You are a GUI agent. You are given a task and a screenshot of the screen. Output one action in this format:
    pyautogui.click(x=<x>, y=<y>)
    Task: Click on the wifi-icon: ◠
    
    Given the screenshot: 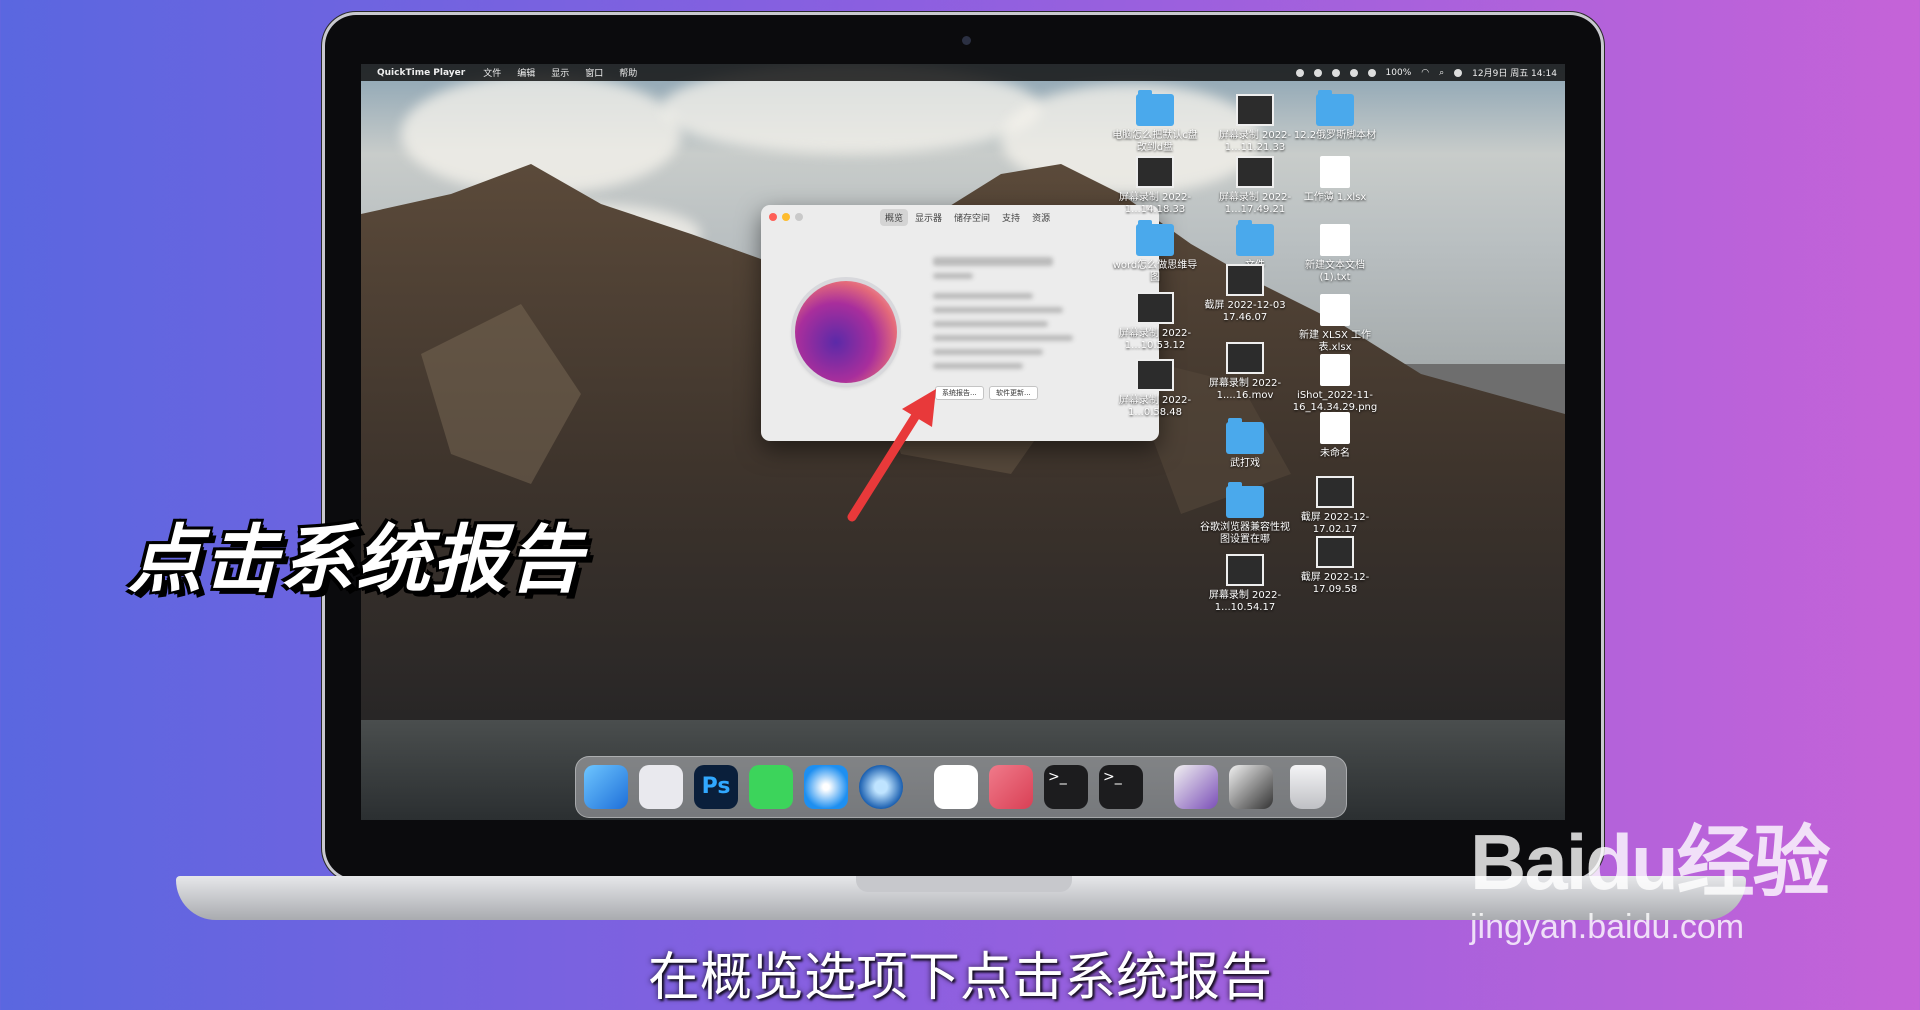 What is the action you would take?
    pyautogui.click(x=1425, y=73)
    